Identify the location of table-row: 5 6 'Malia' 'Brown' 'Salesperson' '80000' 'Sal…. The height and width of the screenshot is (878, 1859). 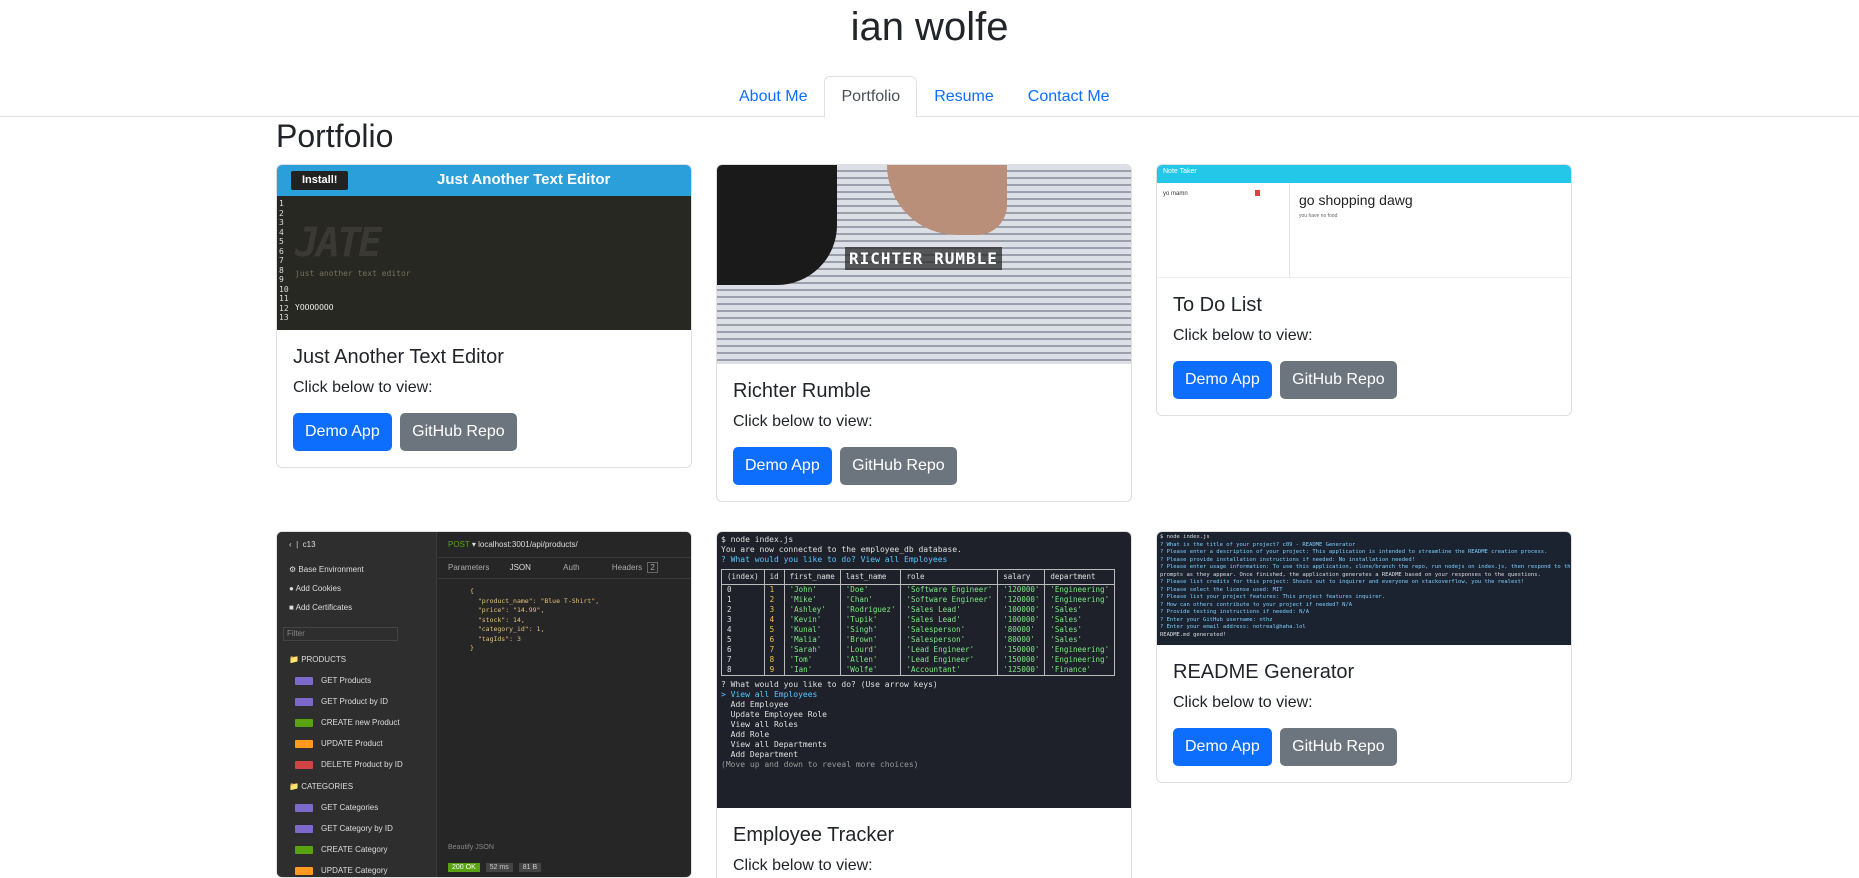
(918, 640).